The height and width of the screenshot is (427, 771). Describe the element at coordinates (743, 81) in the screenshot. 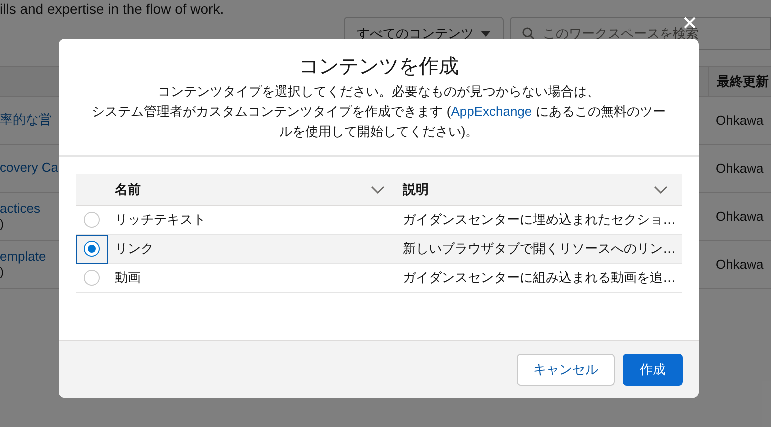

I see `column-header: 最終更新` at that location.